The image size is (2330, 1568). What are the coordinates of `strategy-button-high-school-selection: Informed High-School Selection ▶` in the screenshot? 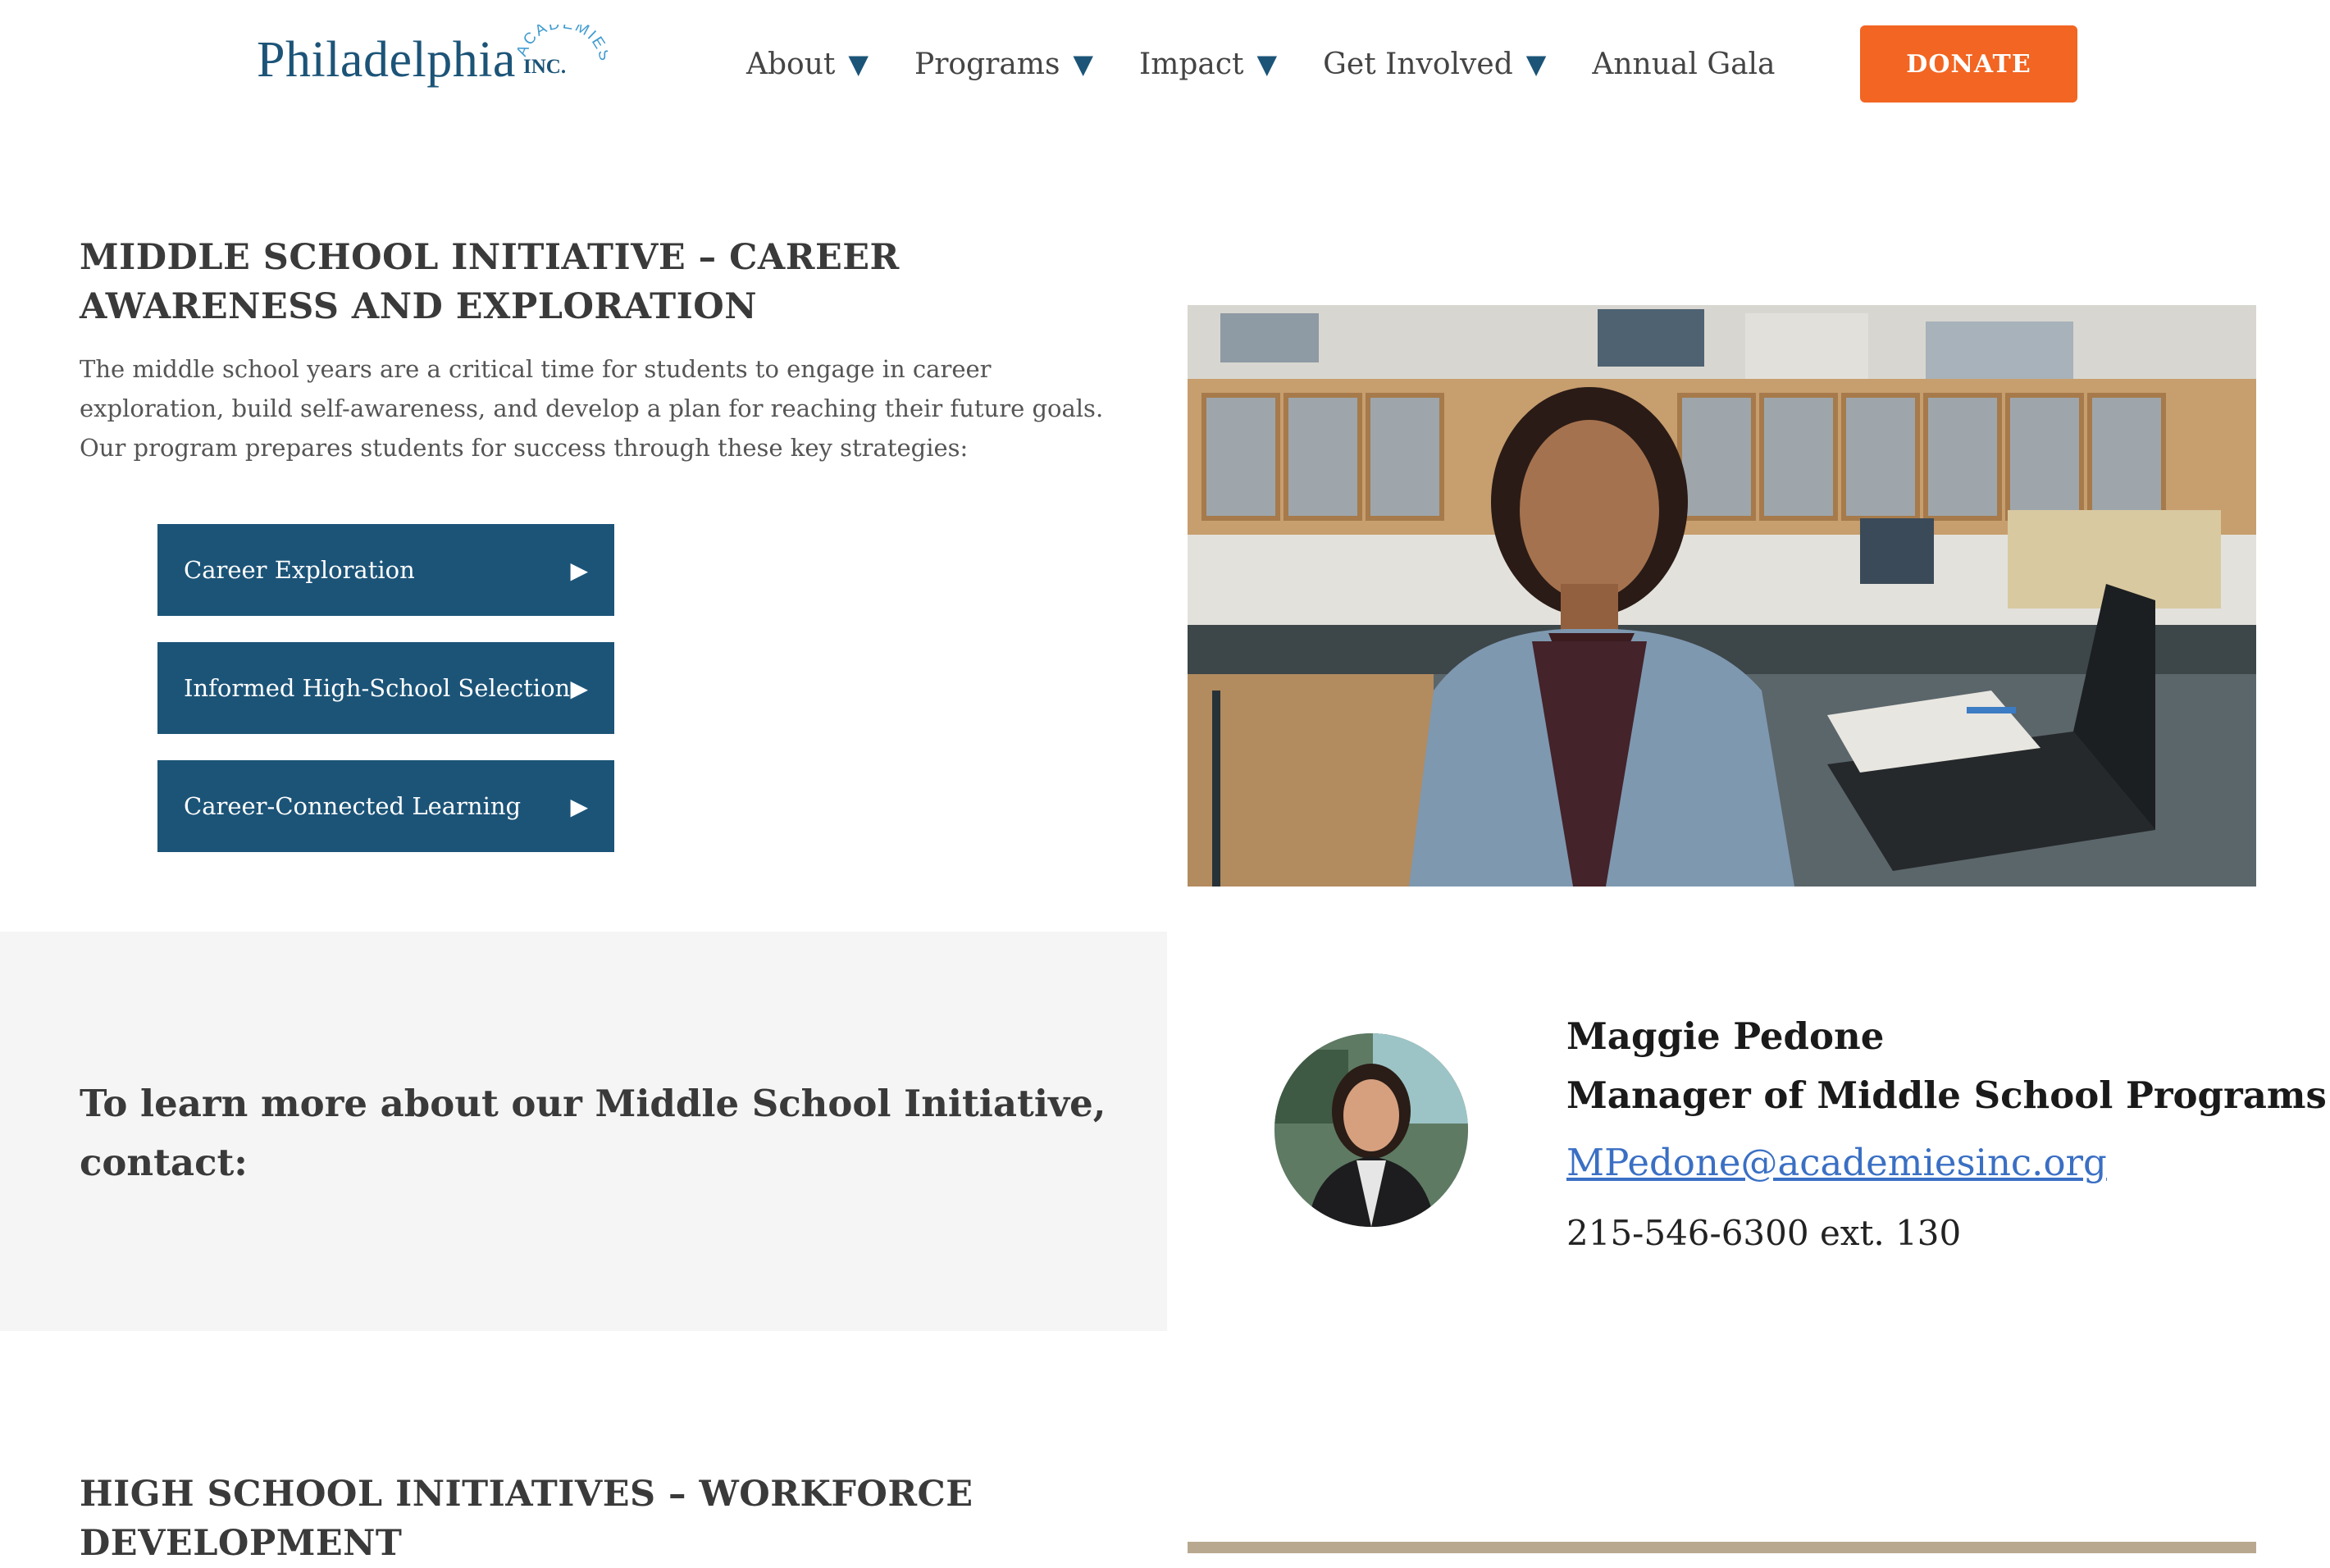 It's located at (385, 688).